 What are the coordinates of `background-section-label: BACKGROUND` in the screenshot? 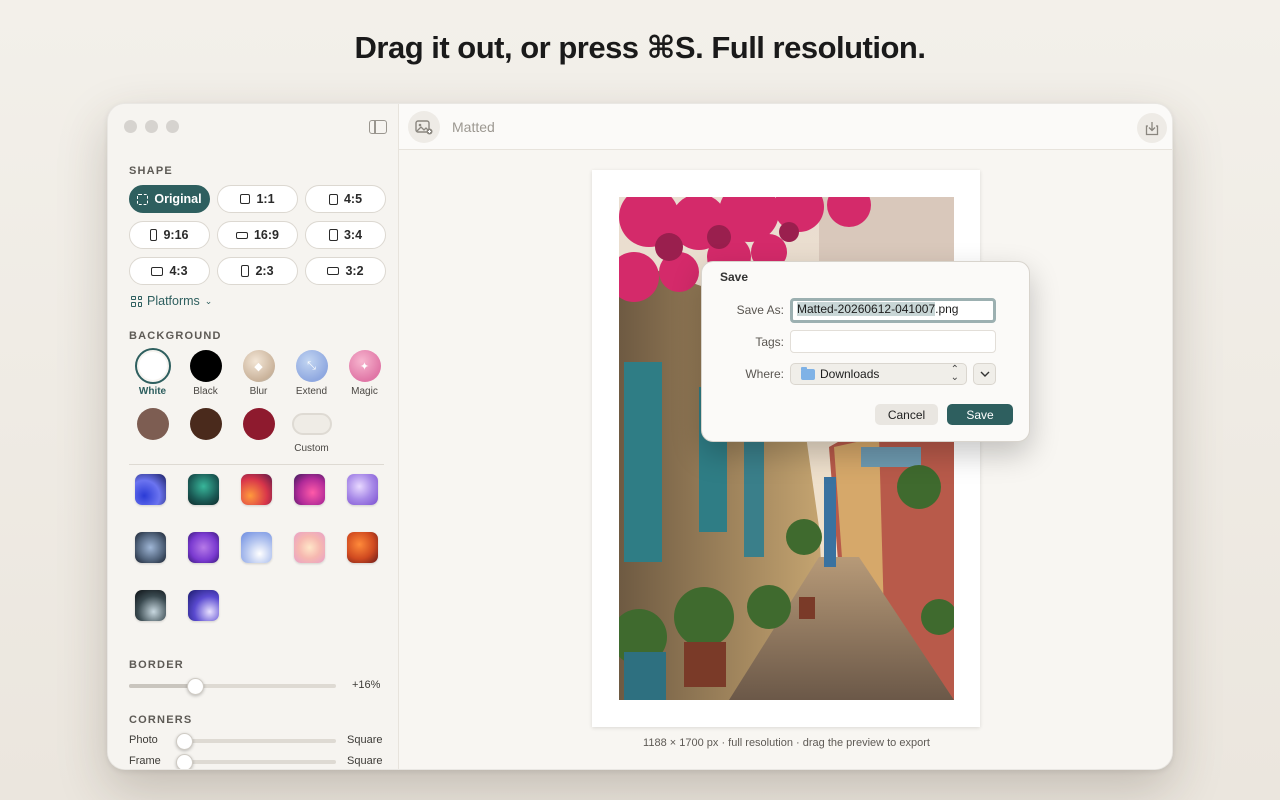 It's located at (175, 336).